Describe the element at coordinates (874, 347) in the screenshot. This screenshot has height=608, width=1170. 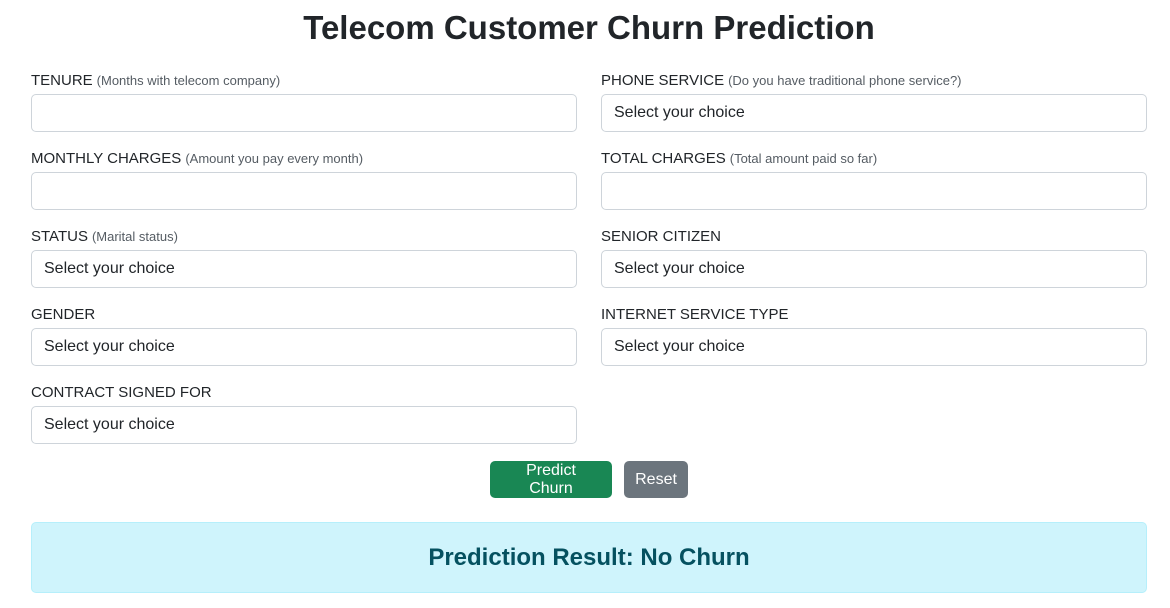
I see `internet-service-select: Select your choice` at that location.